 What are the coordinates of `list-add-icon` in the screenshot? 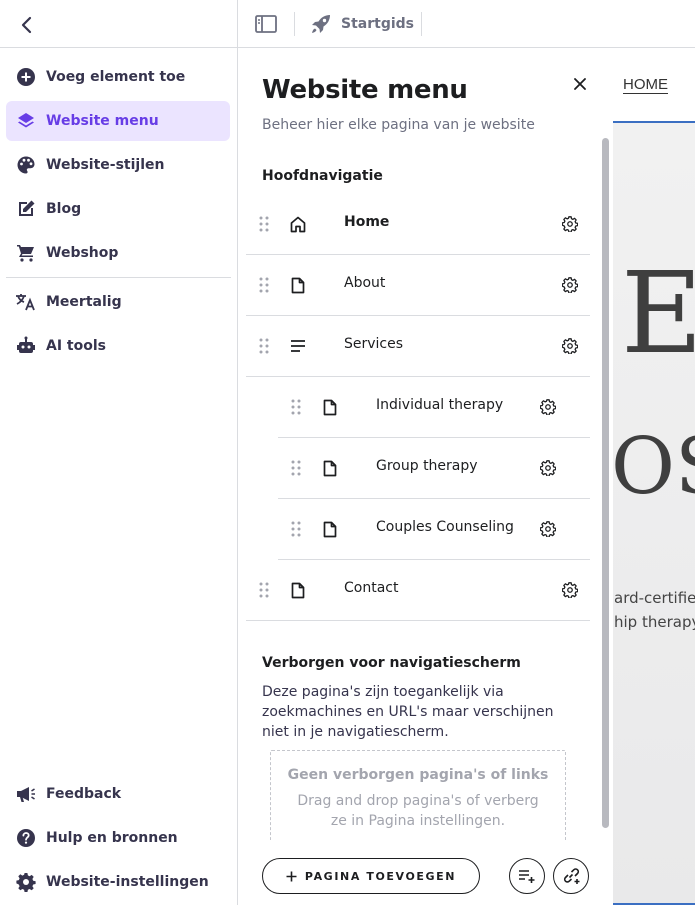 It's located at (527, 876).